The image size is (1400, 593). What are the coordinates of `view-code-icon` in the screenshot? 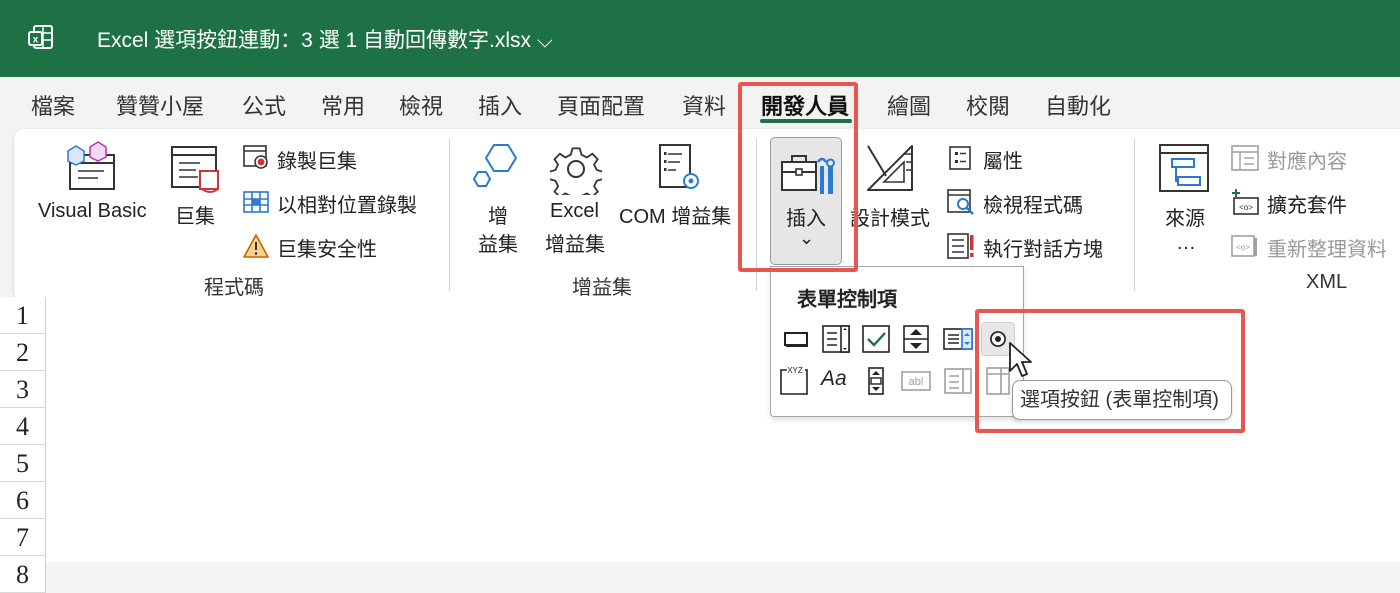 It's located at (960, 202).